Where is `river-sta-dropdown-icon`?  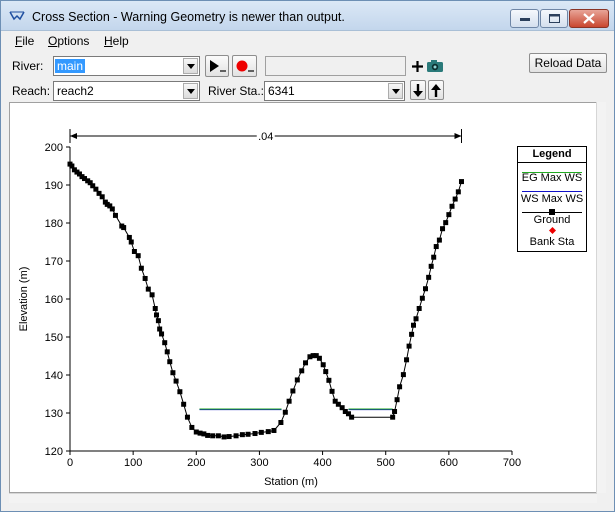
river-sta-dropdown-icon is located at coordinates (395, 91).